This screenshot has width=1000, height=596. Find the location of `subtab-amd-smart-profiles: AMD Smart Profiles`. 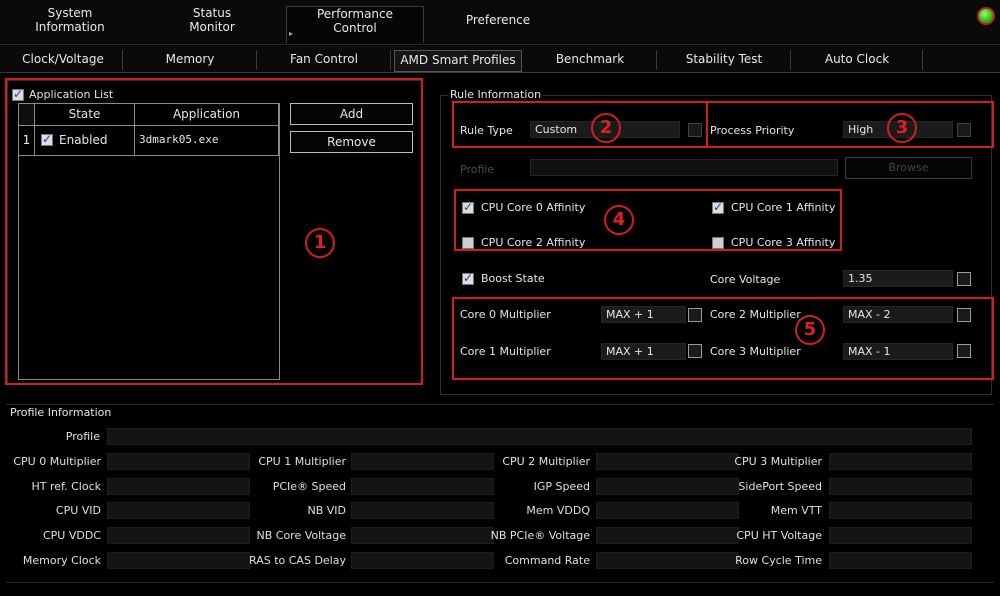

subtab-amd-smart-profiles: AMD Smart Profiles is located at coordinates (458, 61).